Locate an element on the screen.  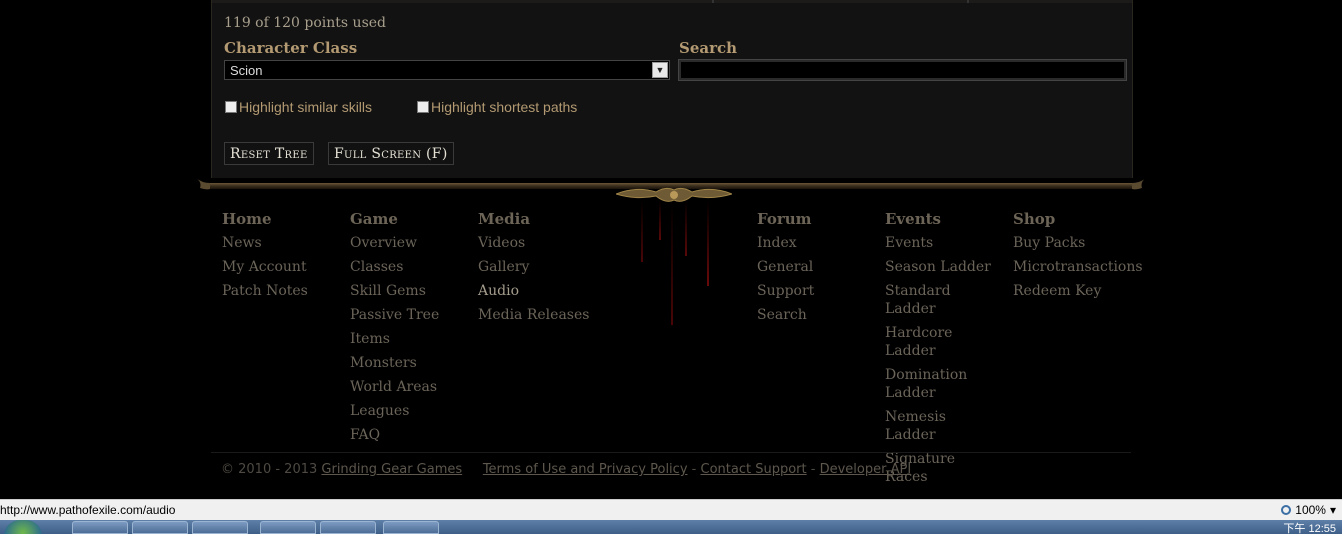
highlight-similar-checkbox is located at coordinates (231, 107).